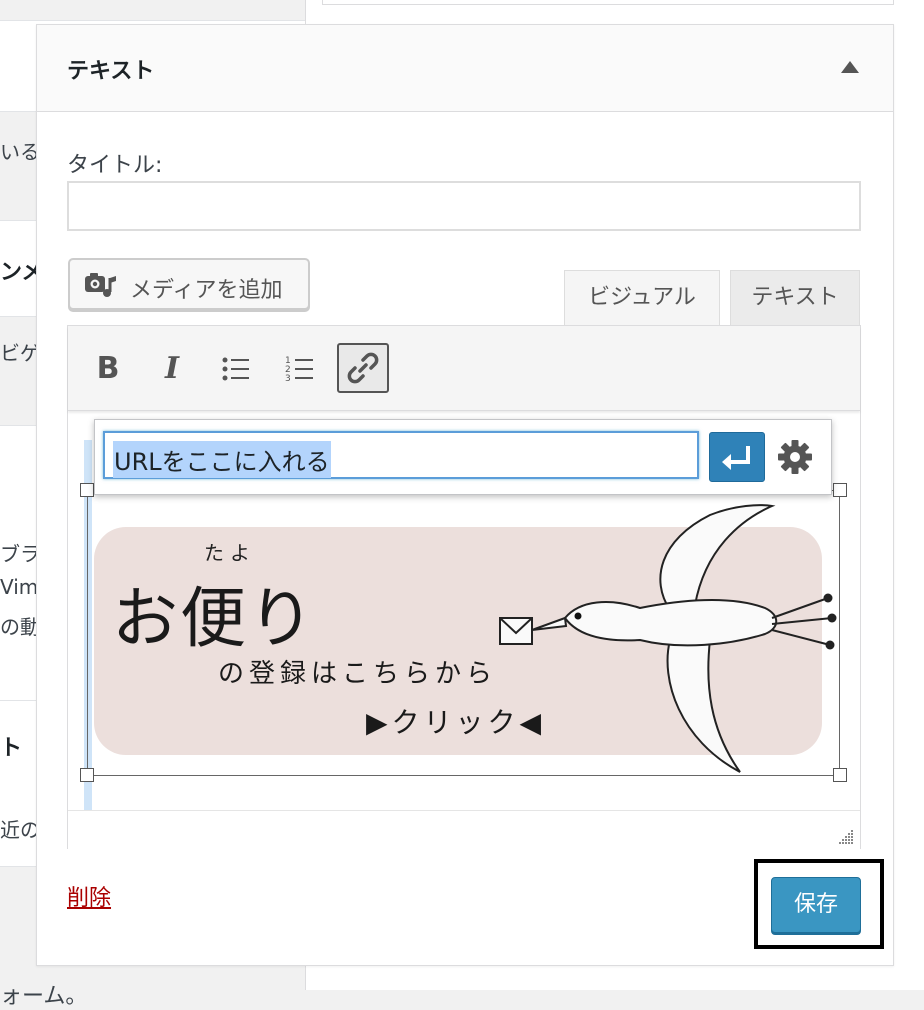  What do you see at coordinates (87, 775) in the screenshot?
I see `resize-handle-bottom-left` at bounding box center [87, 775].